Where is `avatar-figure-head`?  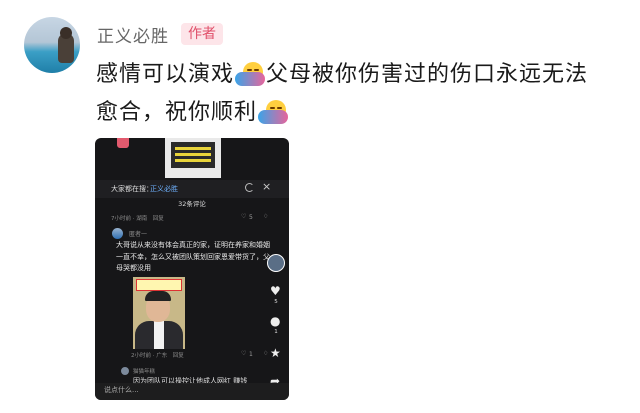
avatar-figure-head is located at coordinates (66, 33).